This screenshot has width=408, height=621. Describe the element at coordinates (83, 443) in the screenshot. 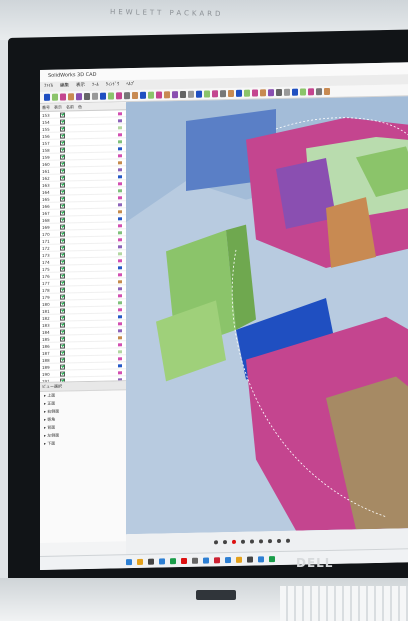

I see `view-item: ▸ 下面` at that location.